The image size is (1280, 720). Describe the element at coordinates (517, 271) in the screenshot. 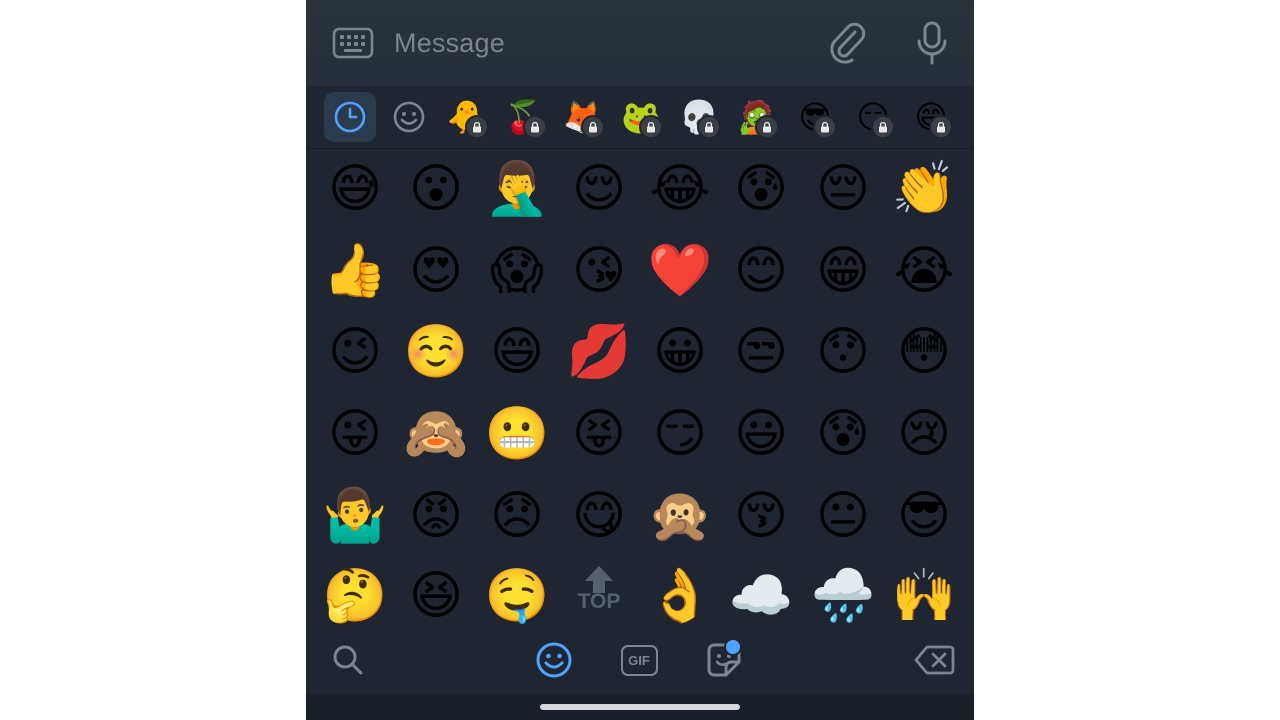

I see `emoji-key: 😱` at that location.